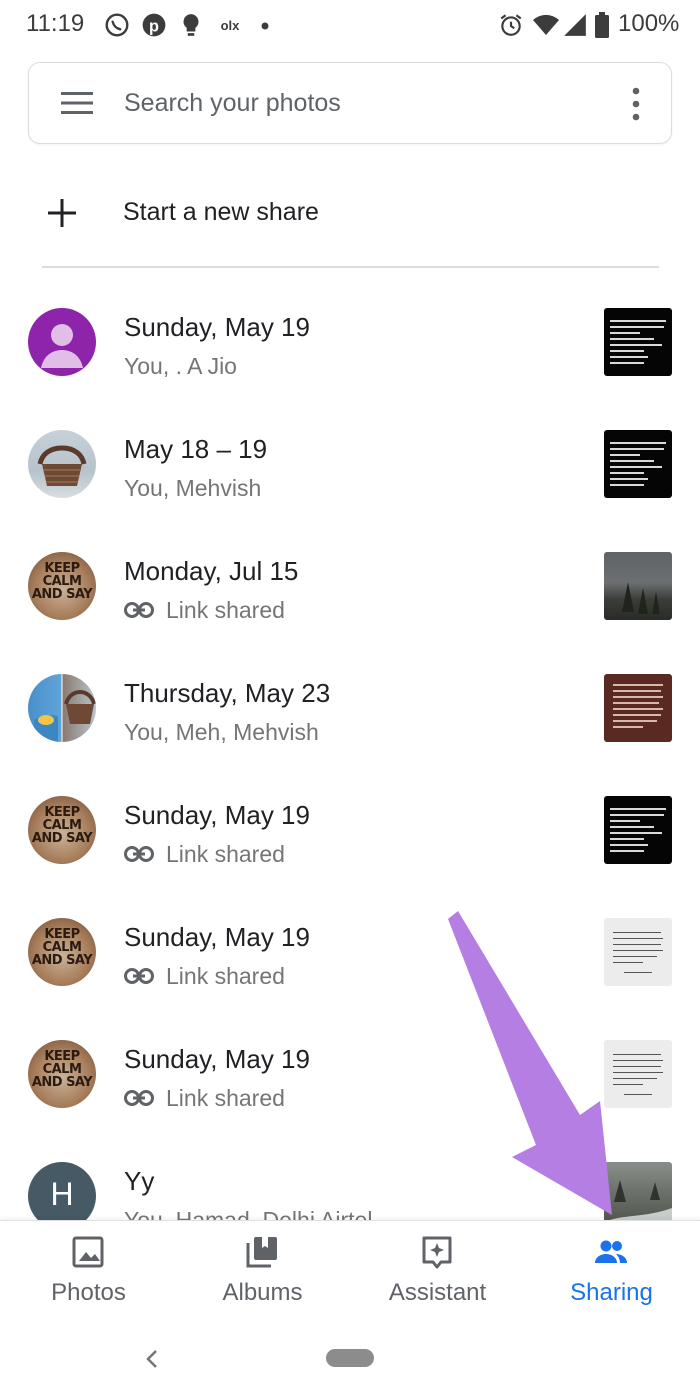 The image size is (700, 1399). Describe the element at coordinates (350, 26) in the screenshot. I see `status-bar: 11:19 p olx 100%` at that location.